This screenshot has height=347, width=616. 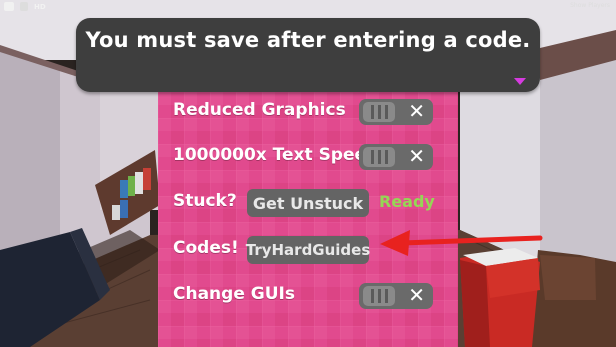 I want to click on setting-row-reduced-graphics: Reduced Graphics ✕, so click(x=308, y=112).